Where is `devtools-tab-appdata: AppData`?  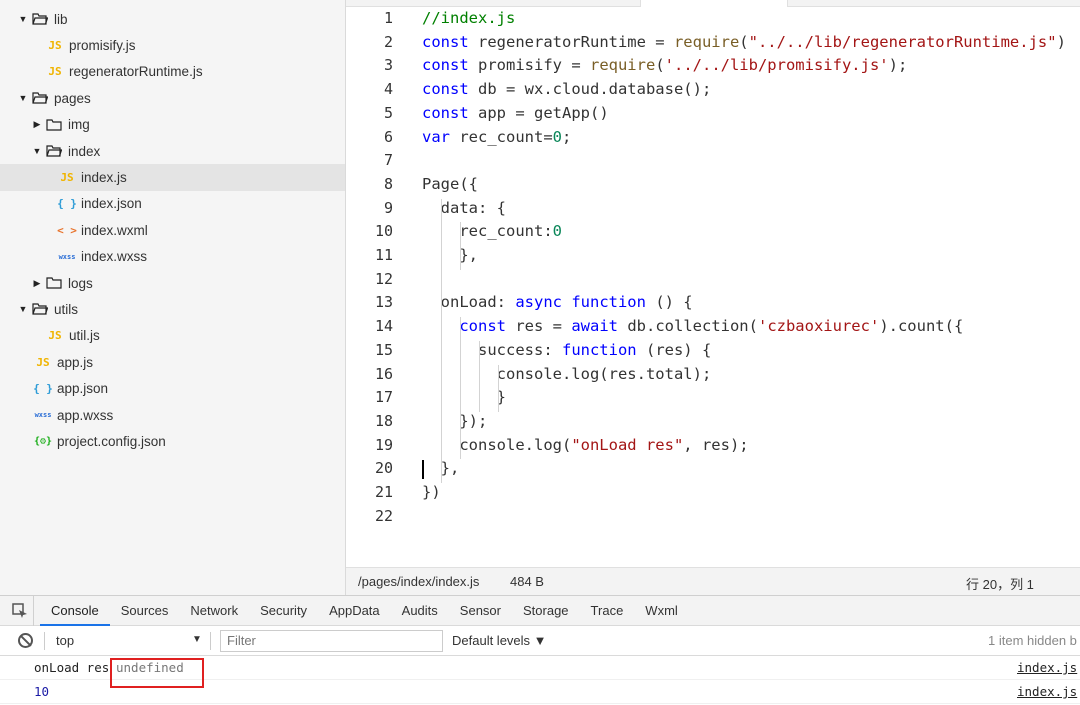 devtools-tab-appdata: AppData is located at coordinates (354, 611).